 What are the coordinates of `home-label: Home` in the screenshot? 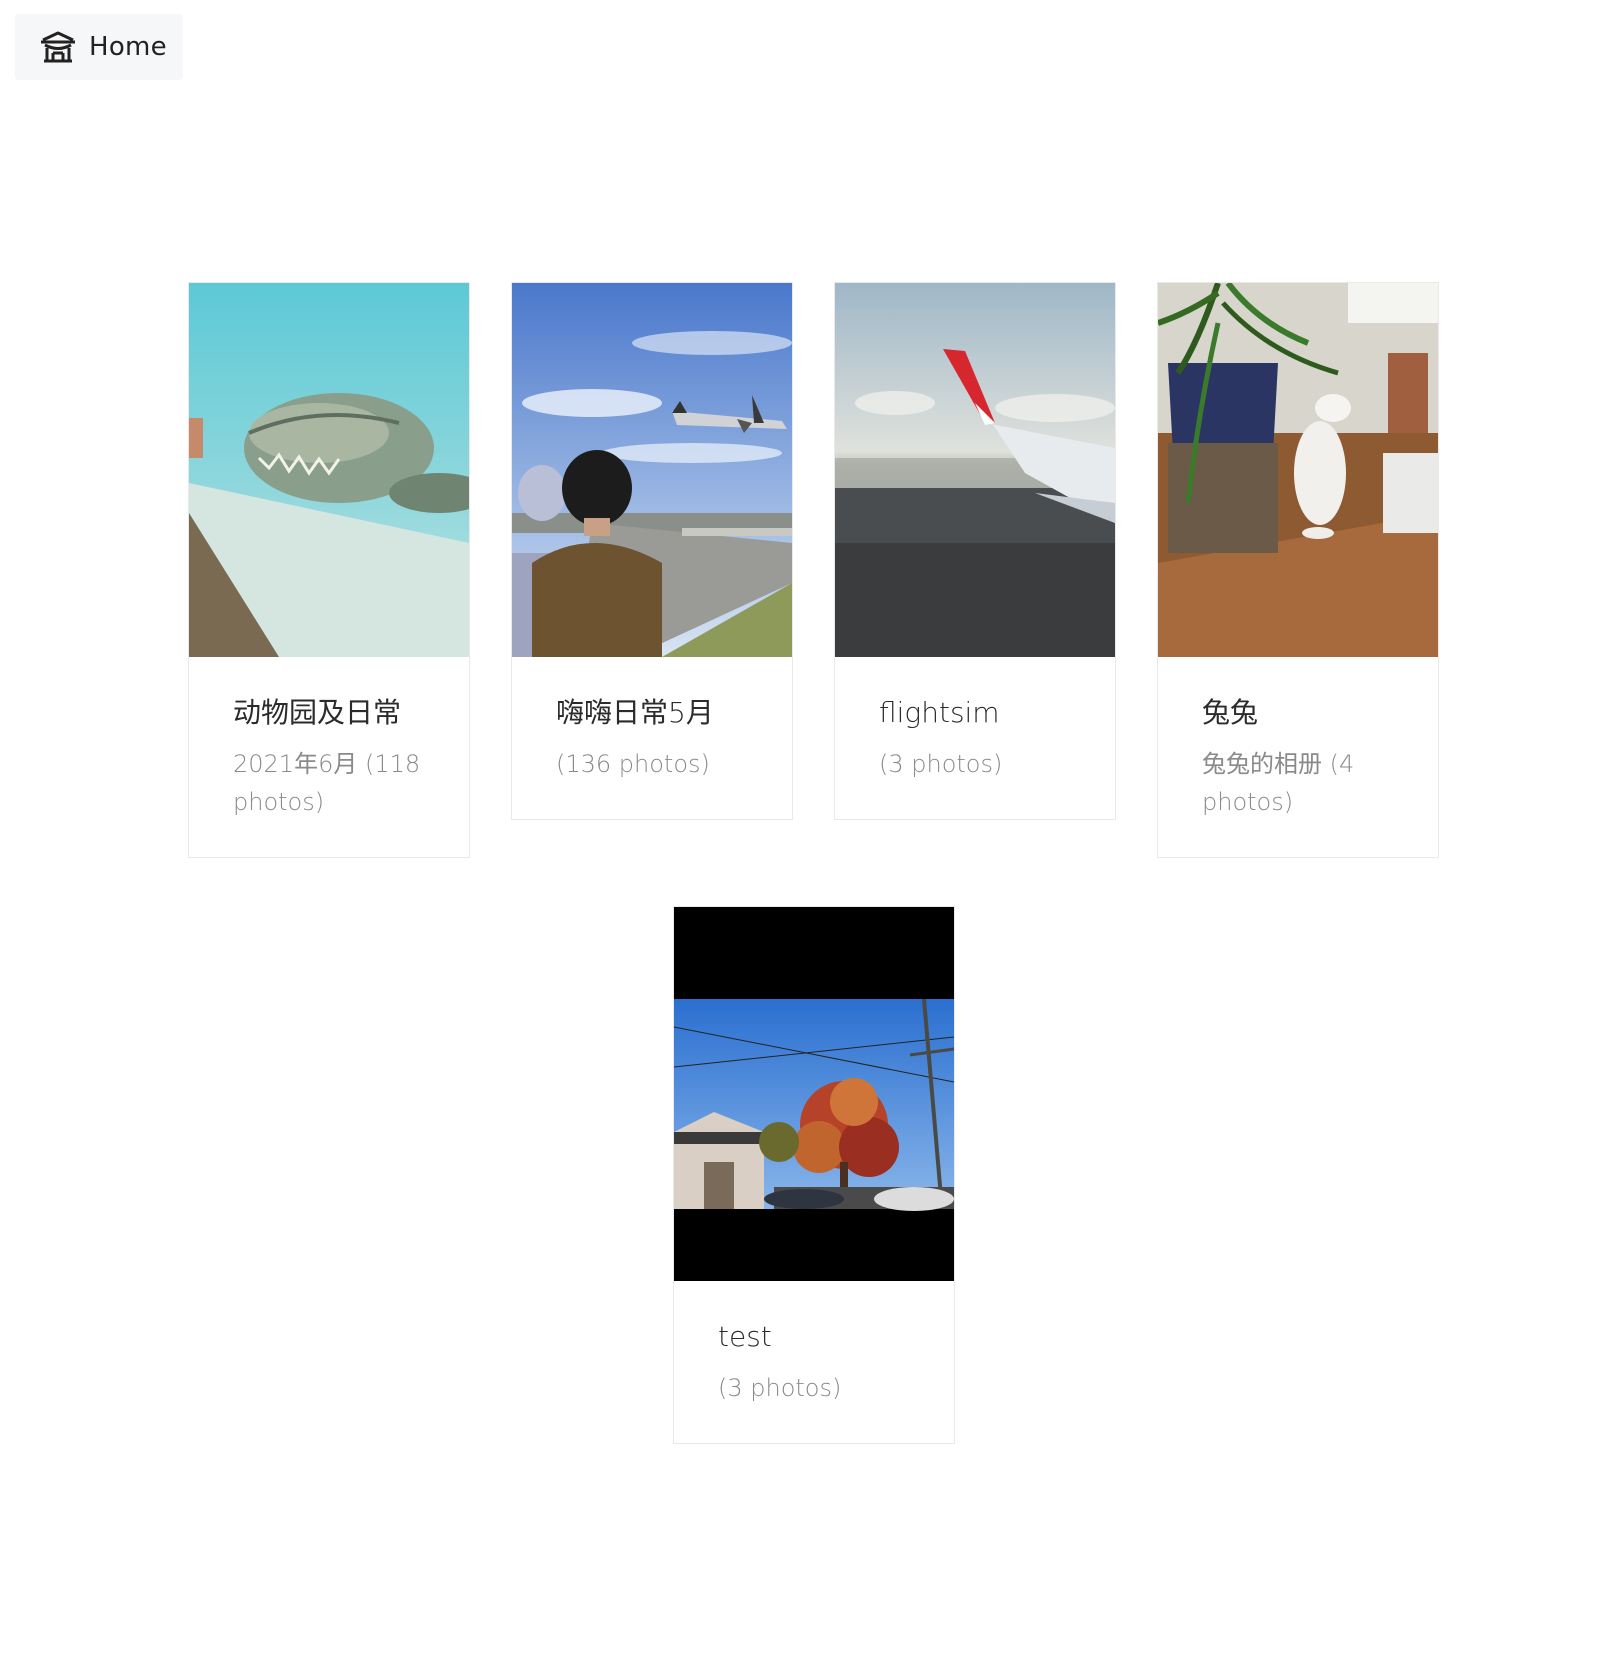 It's located at (128, 47).